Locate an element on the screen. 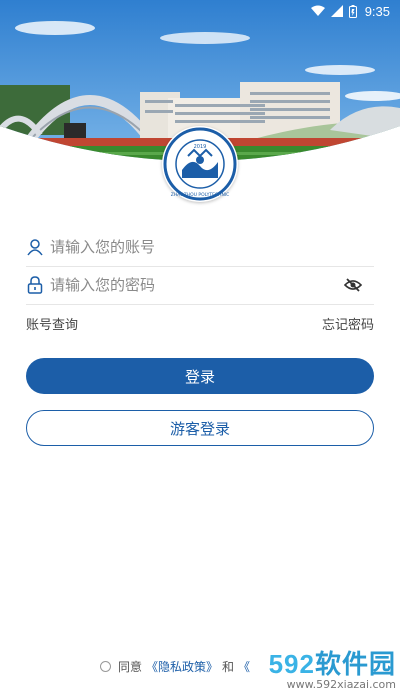 Image resolution: width=400 pixels, height=700 pixels. lock-icon is located at coordinates (35, 285).